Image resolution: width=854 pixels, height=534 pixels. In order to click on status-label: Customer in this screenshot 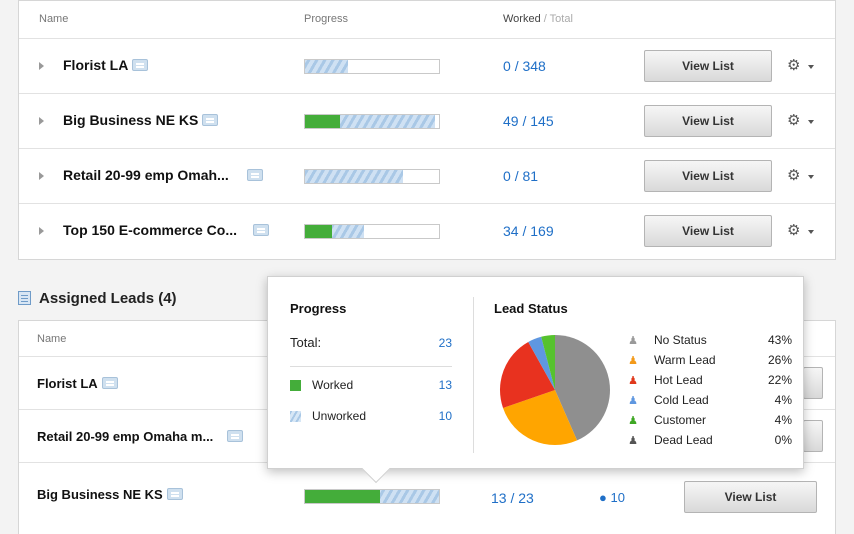, I will do `click(680, 420)`.